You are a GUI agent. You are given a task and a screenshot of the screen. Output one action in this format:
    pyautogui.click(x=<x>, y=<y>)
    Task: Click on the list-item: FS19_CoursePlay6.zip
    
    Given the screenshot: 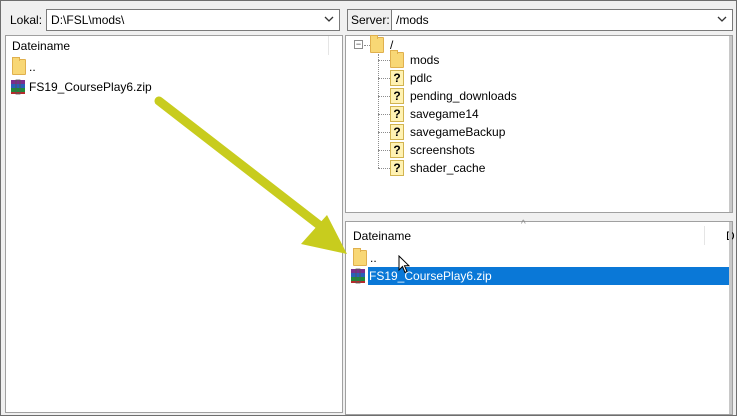 What is the action you would take?
    pyautogui.click(x=81, y=87)
    